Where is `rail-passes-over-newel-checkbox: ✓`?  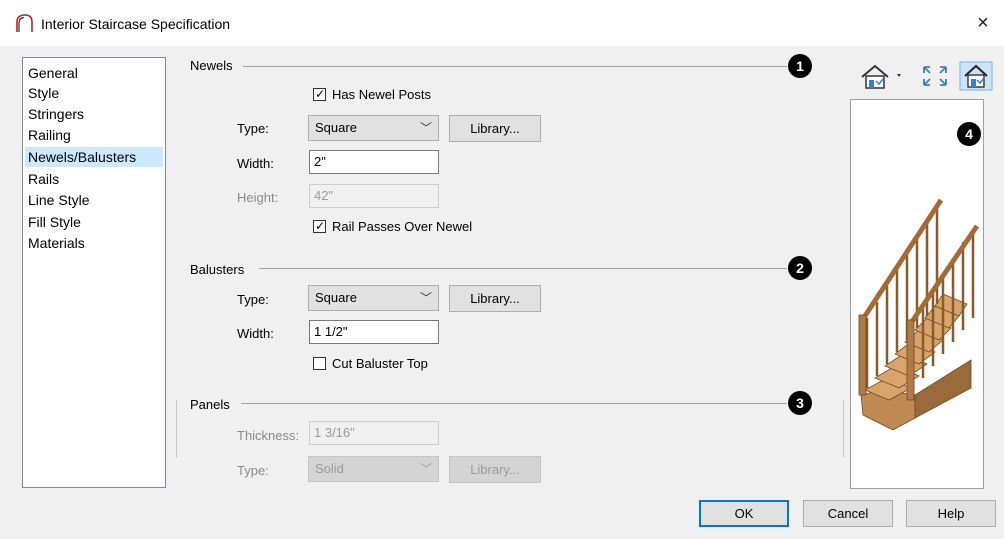
rail-passes-over-newel-checkbox: ✓ is located at coordinates (319, 226).